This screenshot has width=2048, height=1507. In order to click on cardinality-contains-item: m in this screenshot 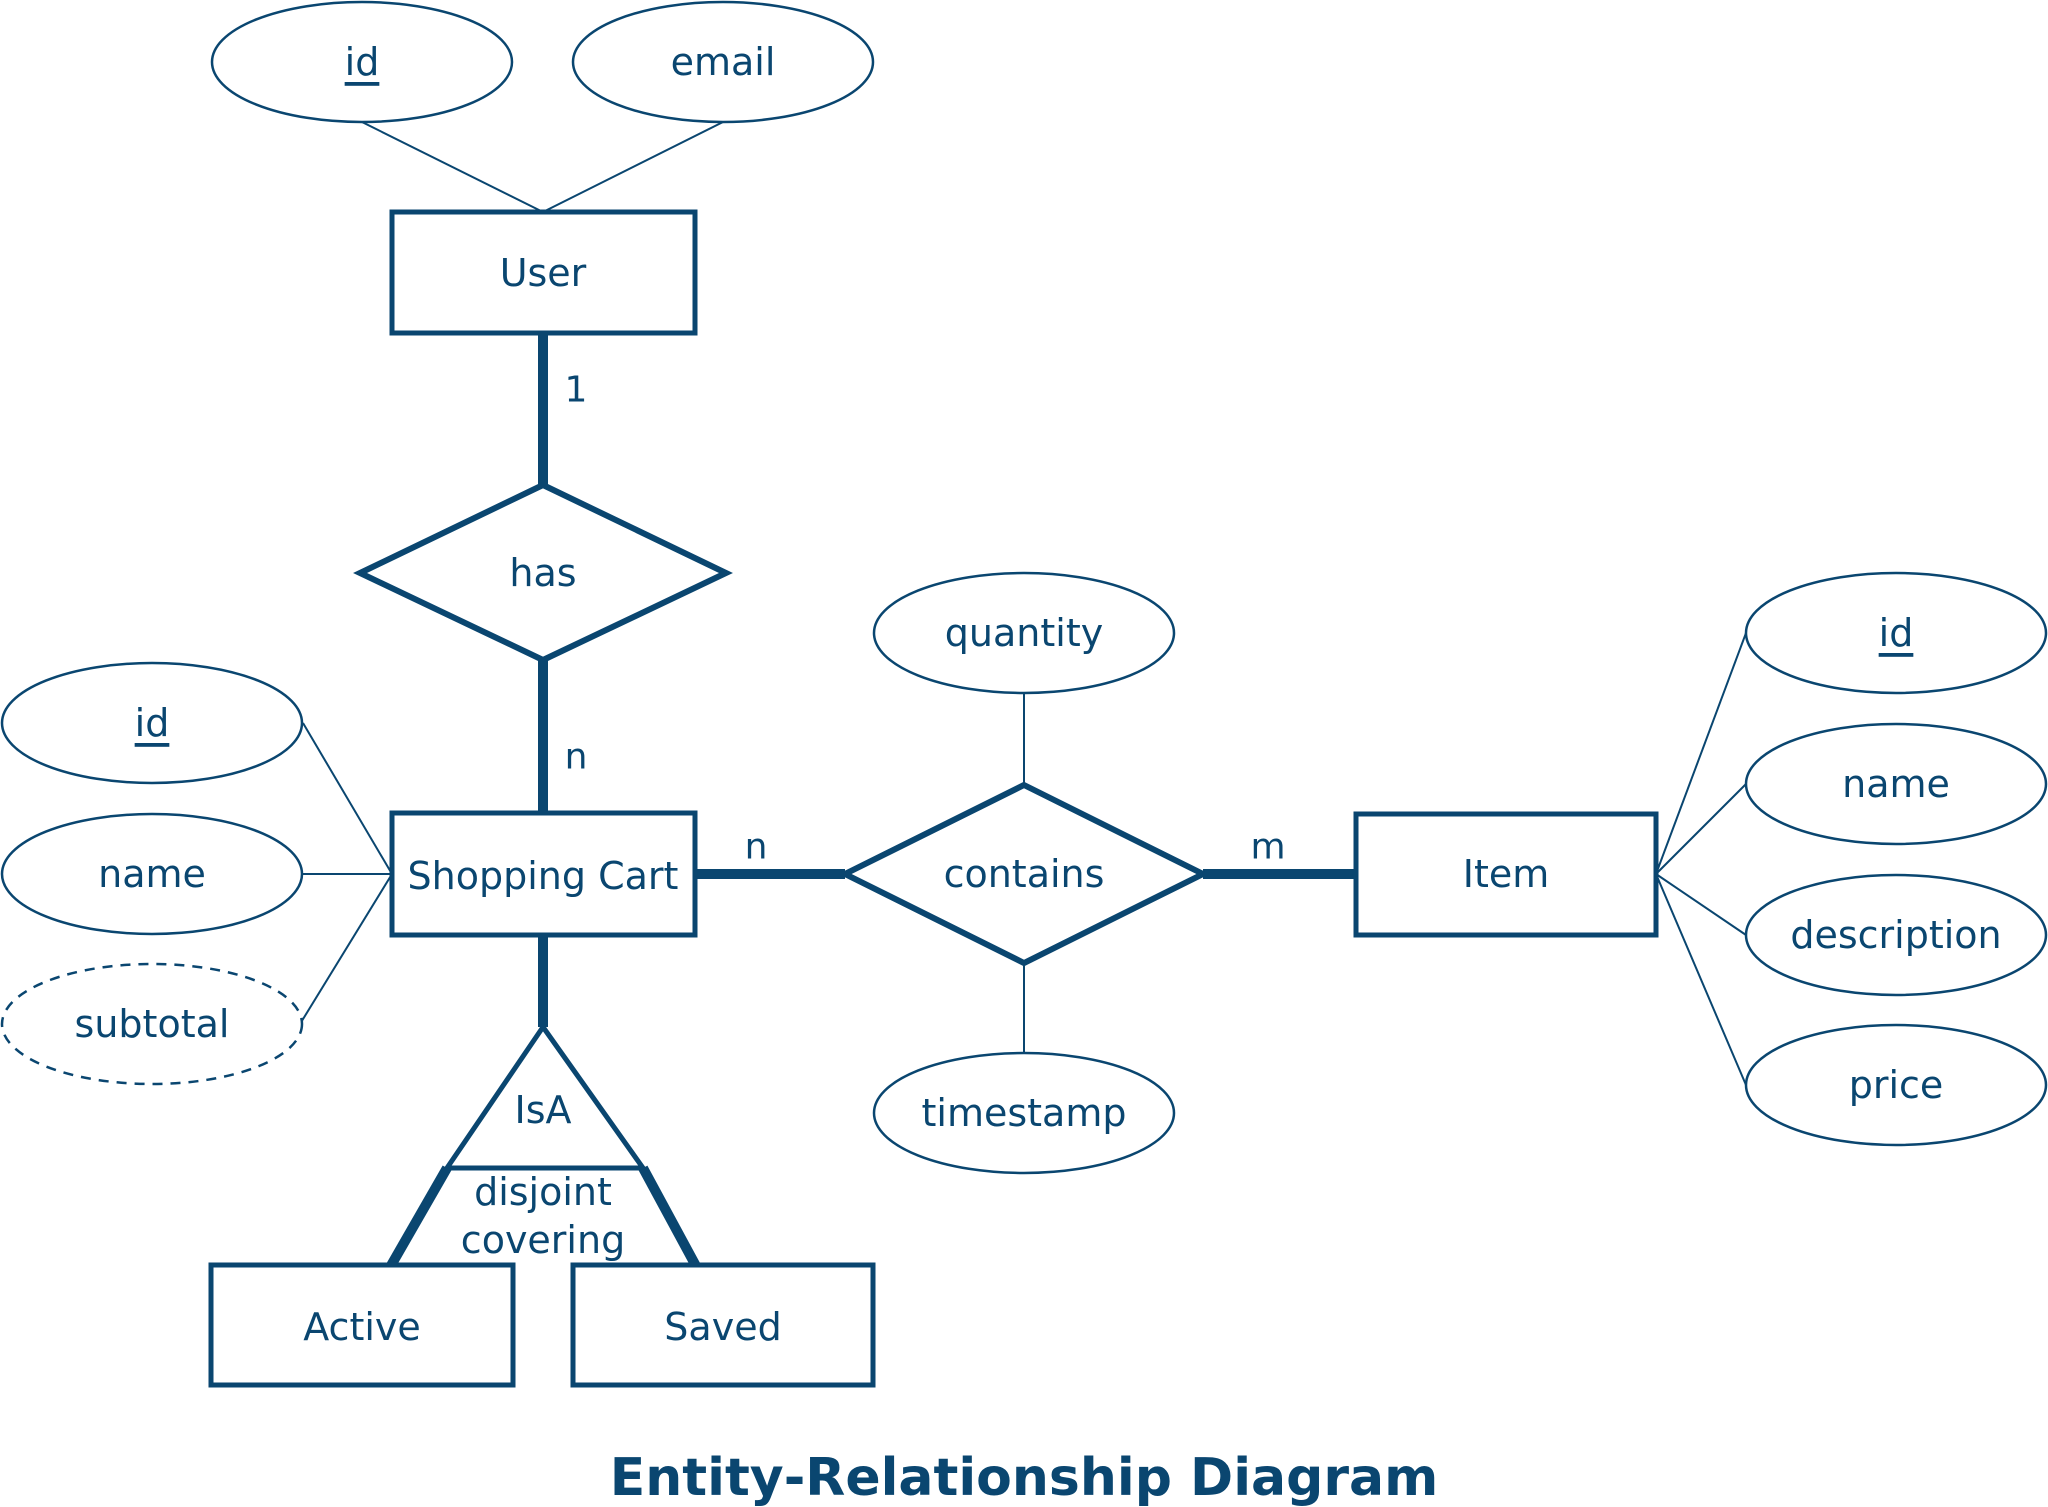, I will do `click(1267, 847)`.